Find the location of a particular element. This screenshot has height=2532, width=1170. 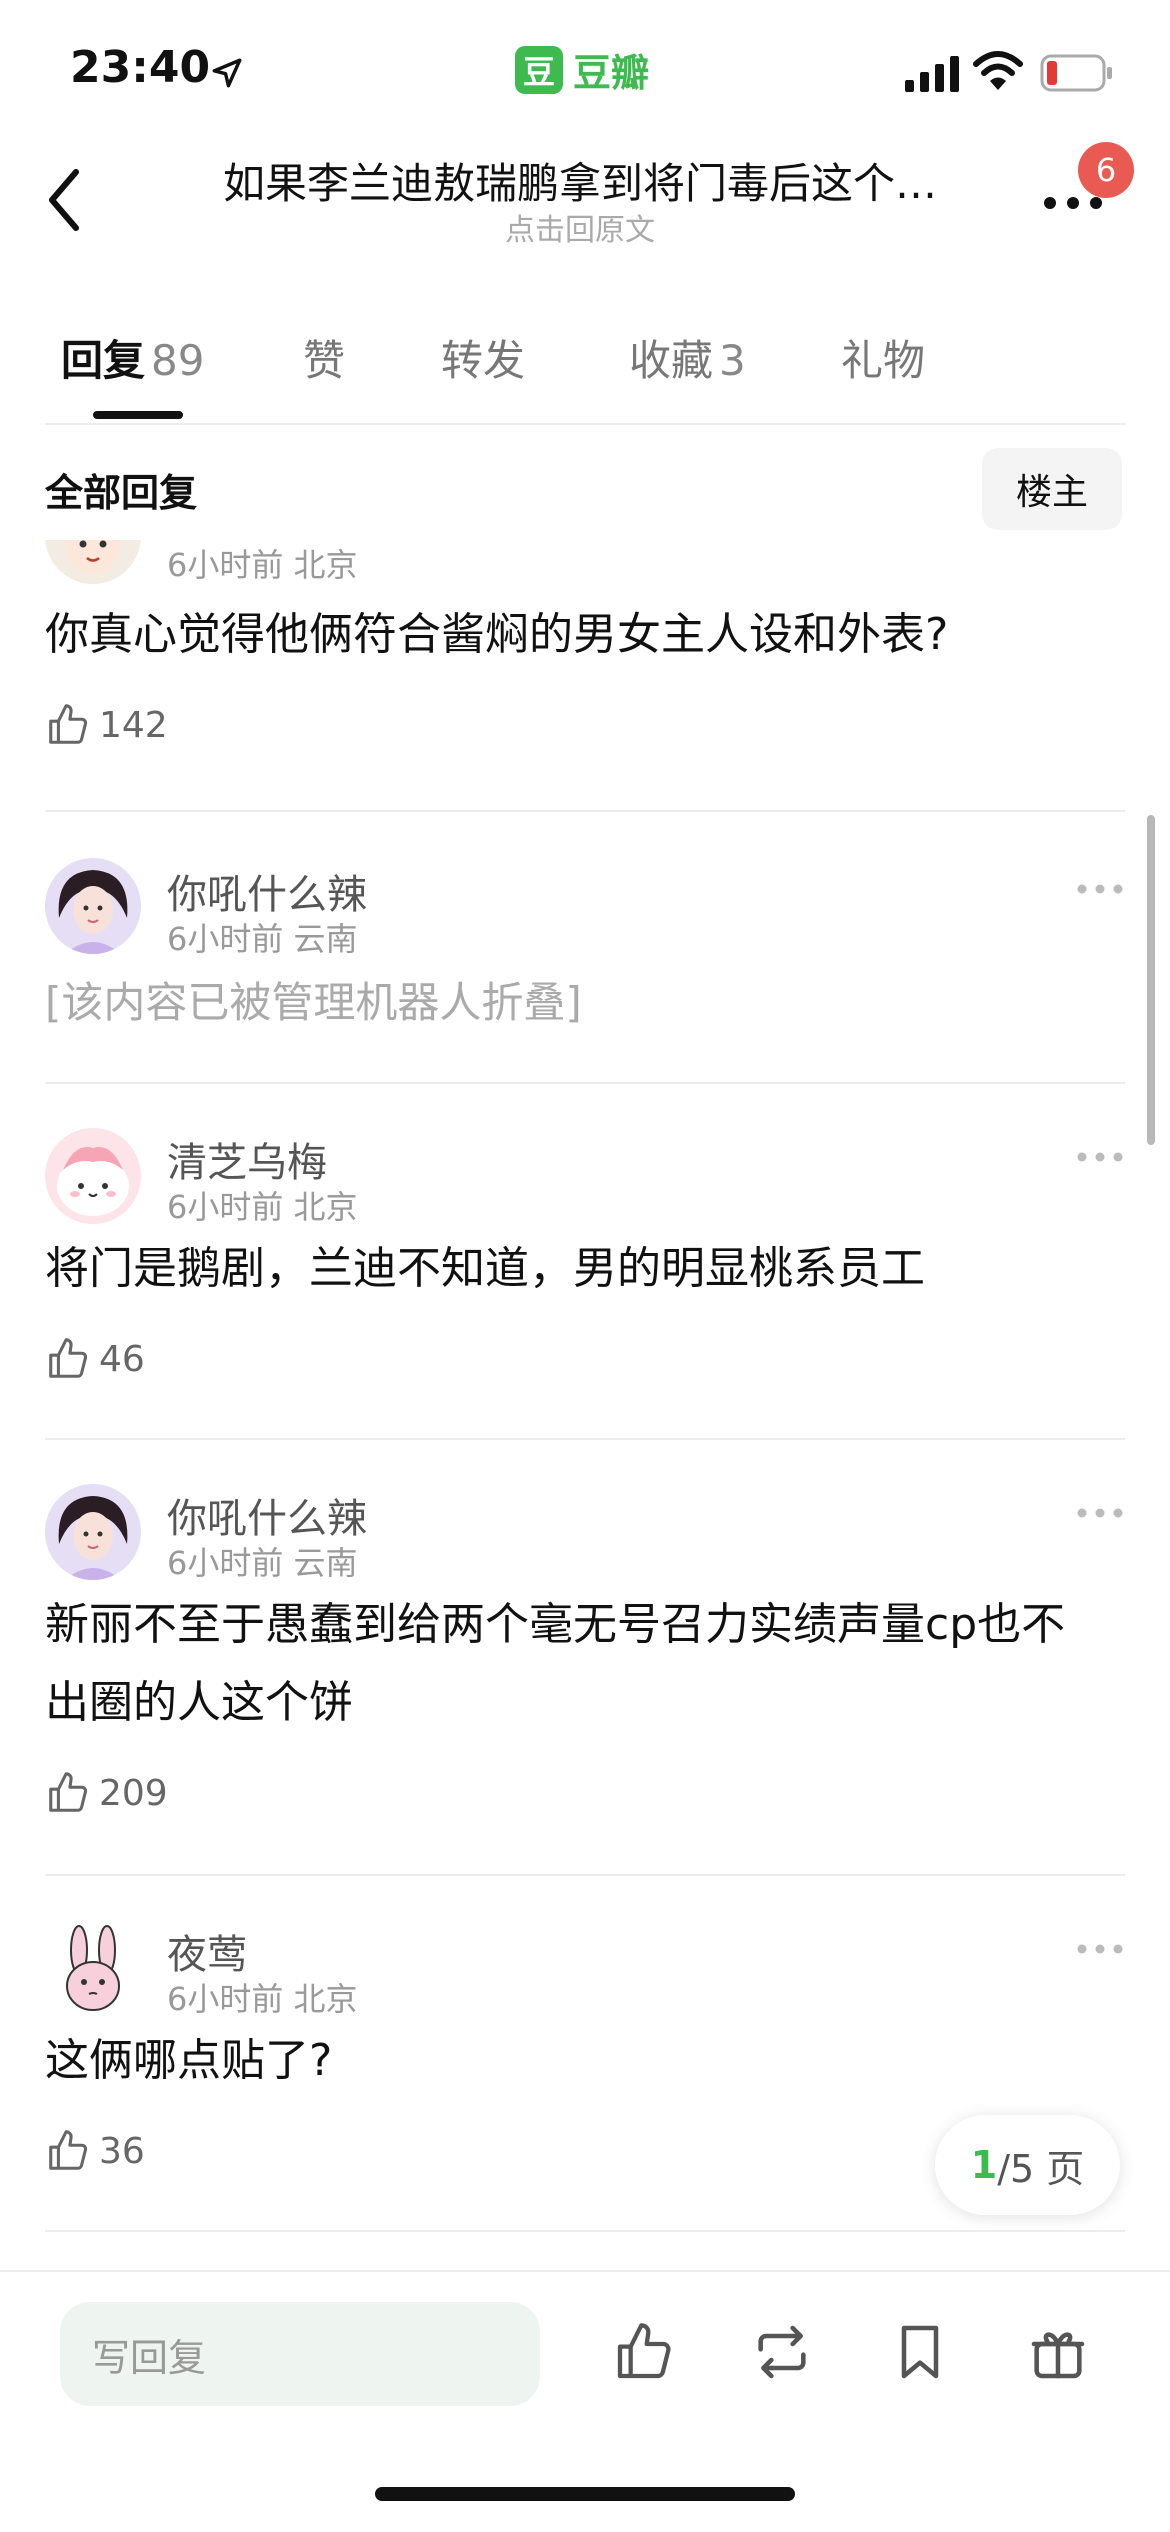

back-icon is located at coordinates (65, 200).